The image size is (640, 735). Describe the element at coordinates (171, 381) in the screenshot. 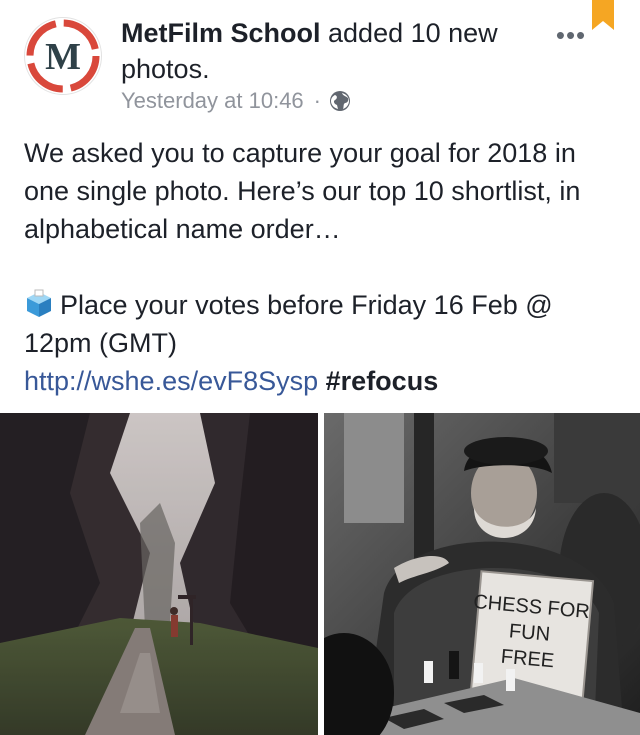

I see `vote-link: http://wshe.es/evF8Sysp` at that location.